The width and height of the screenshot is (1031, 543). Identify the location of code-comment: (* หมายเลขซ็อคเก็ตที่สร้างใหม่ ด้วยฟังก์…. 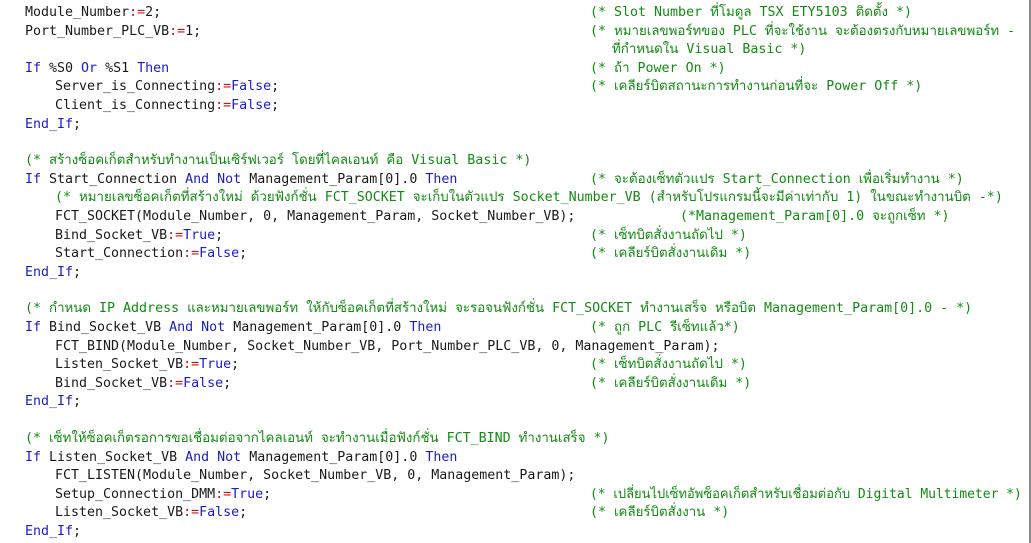
(529, 198).